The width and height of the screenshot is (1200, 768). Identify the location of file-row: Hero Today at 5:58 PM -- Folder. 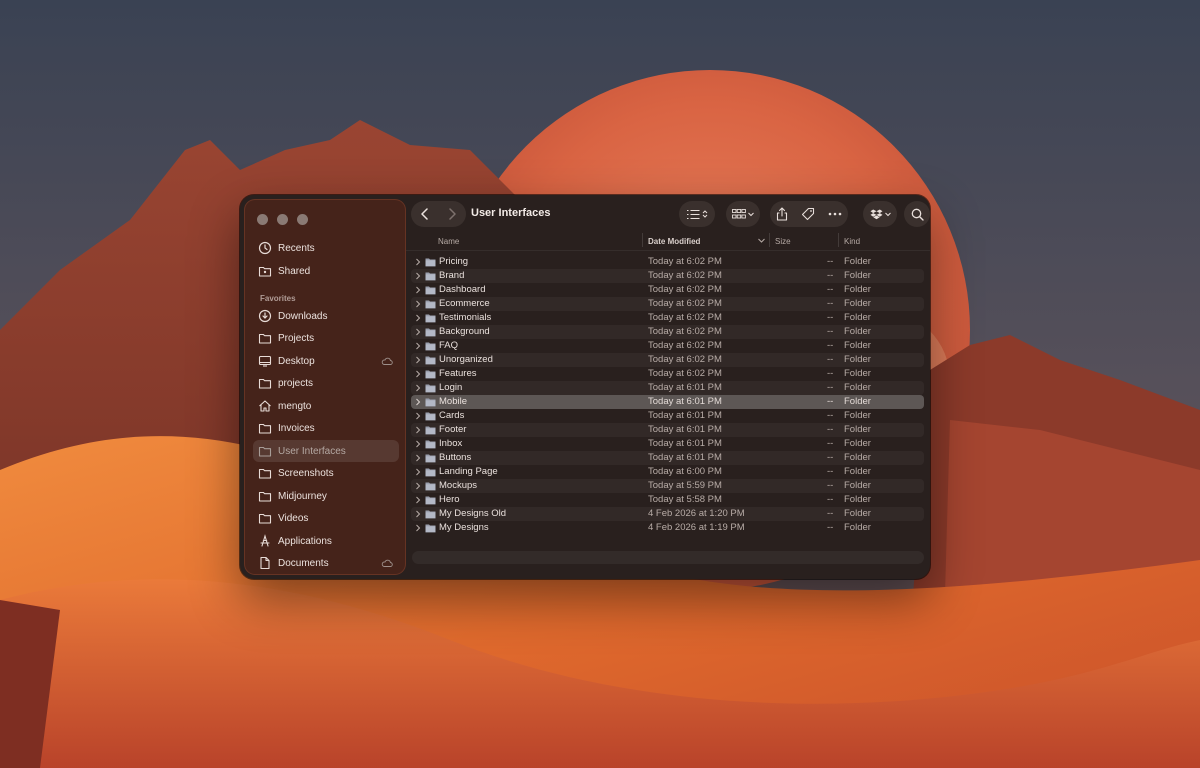
(667, 500).